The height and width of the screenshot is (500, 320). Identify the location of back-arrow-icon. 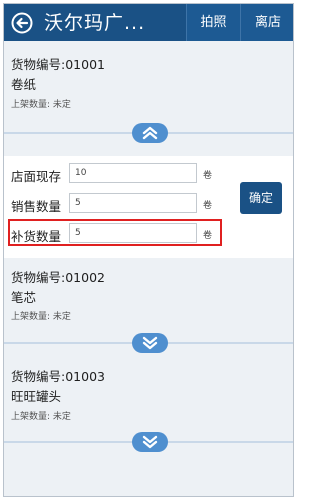
(22, 23).